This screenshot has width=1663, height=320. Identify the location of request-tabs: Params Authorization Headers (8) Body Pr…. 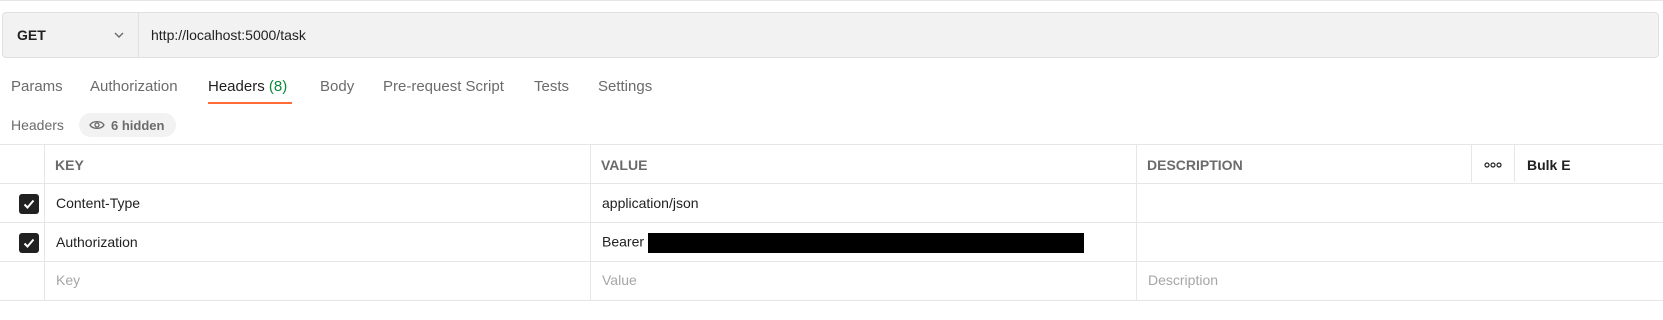
(350, 88).